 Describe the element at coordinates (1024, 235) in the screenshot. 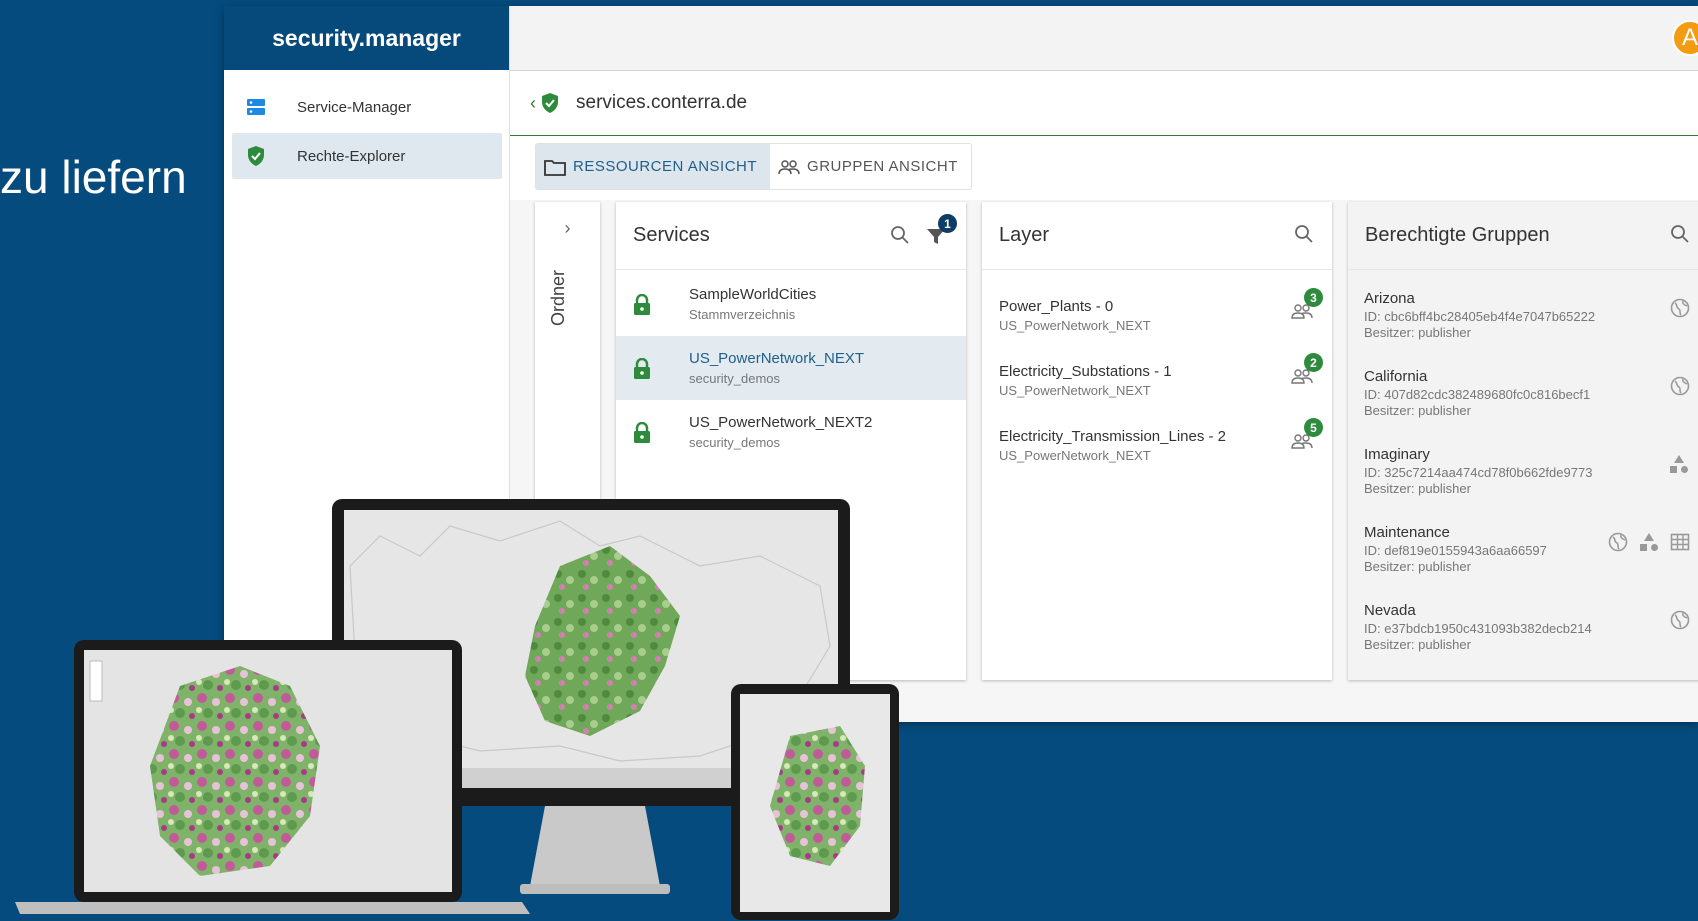

I see `layer-title: Layer` at that location.